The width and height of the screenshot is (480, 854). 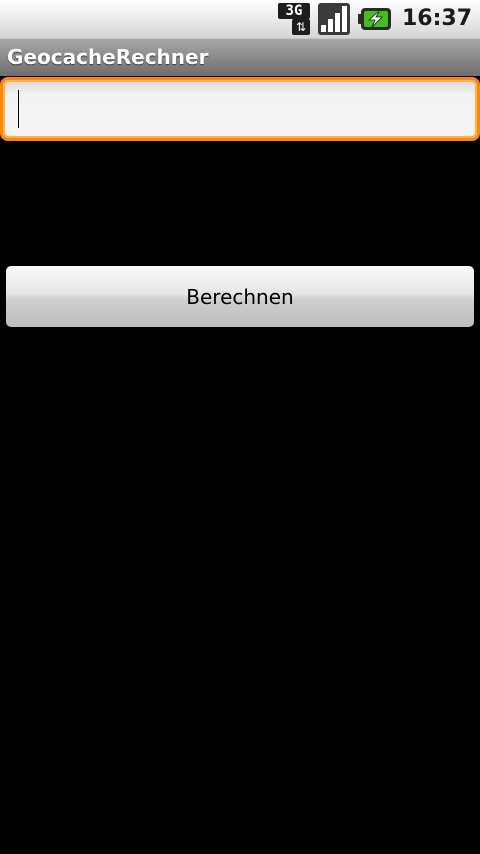 What do you see at coordinates (240, 296) in the screenshot?
I see `calculate-button: Berechnen` at bounding box center [240, 296].